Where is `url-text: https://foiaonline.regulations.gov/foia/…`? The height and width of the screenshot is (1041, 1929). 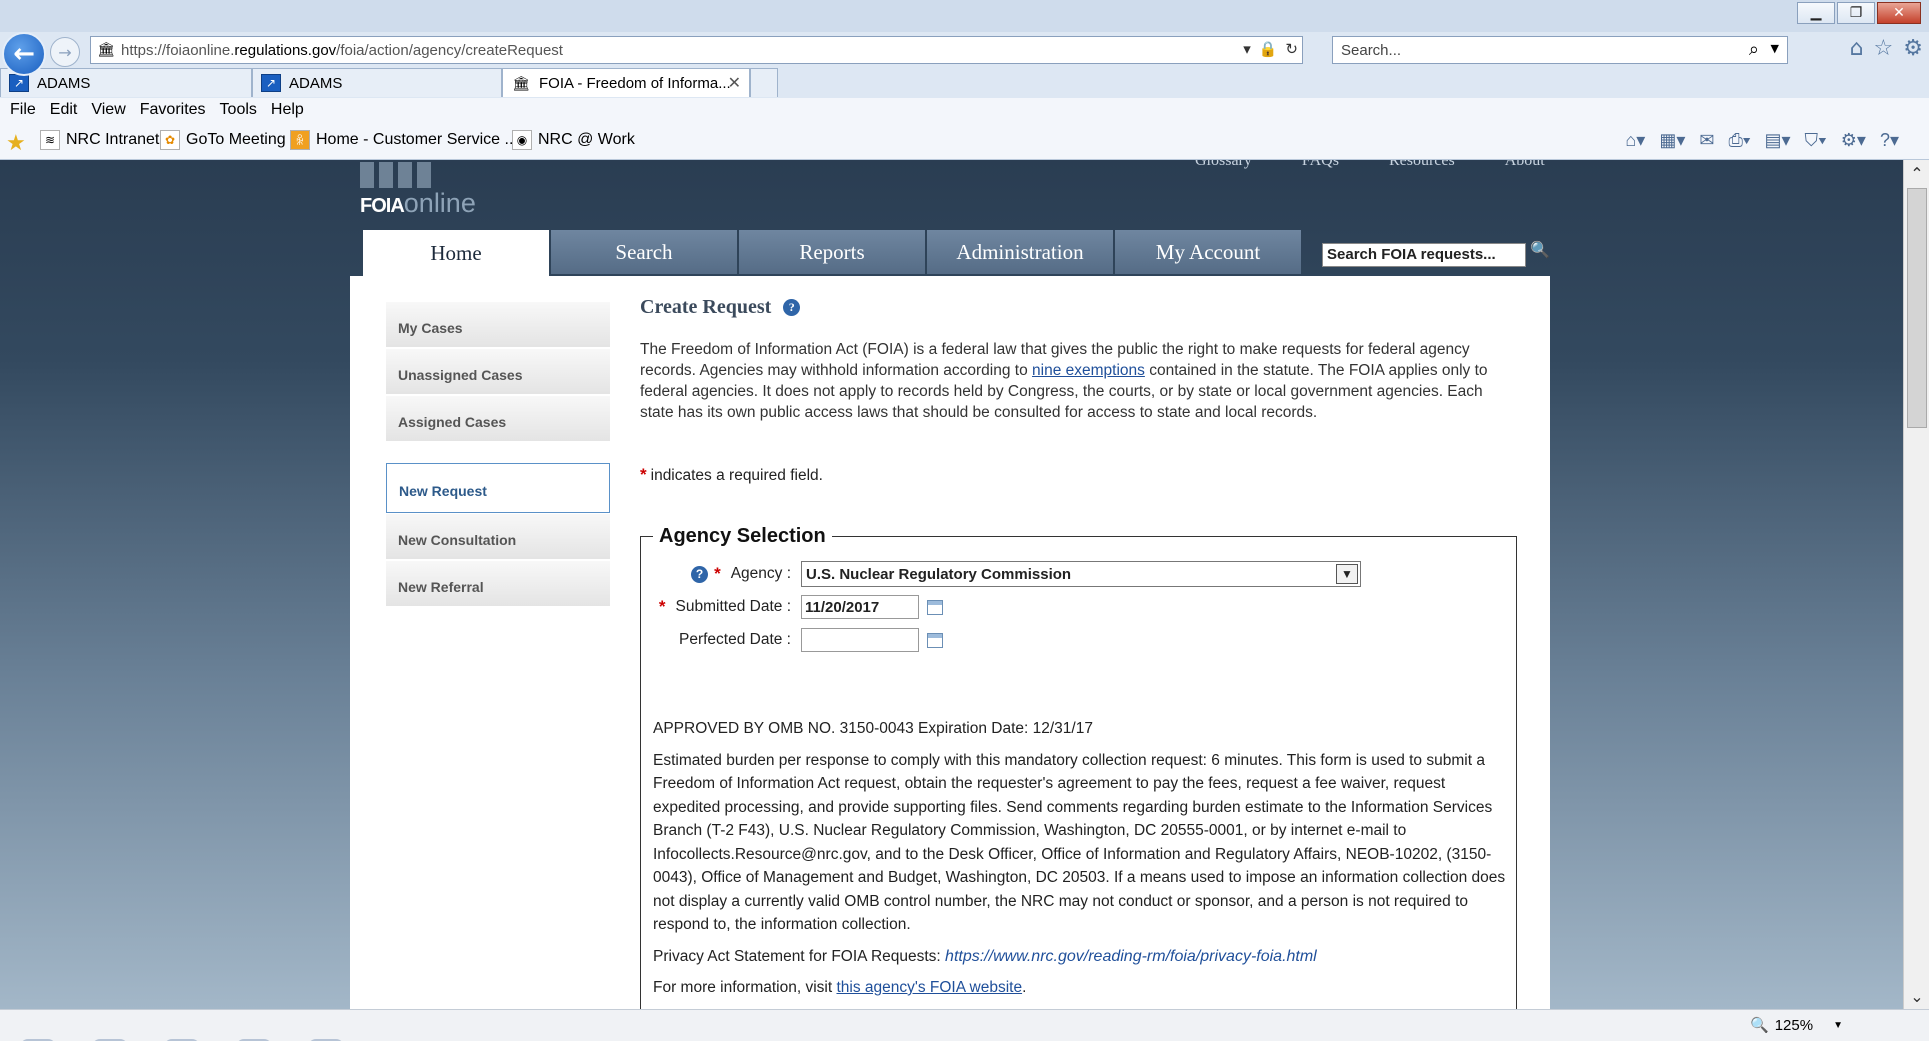
url-text: https://foiaonline.regulations.gov/foia/… is located at coordinates (342, 50).